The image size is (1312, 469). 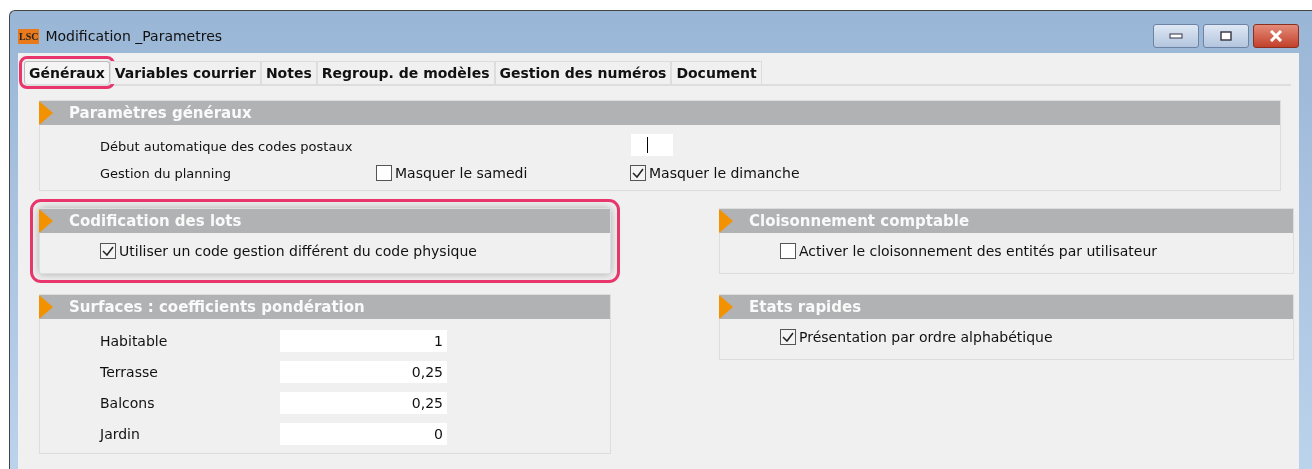 I want to click on coefficient-field: 0, so click(x=363, y=433).